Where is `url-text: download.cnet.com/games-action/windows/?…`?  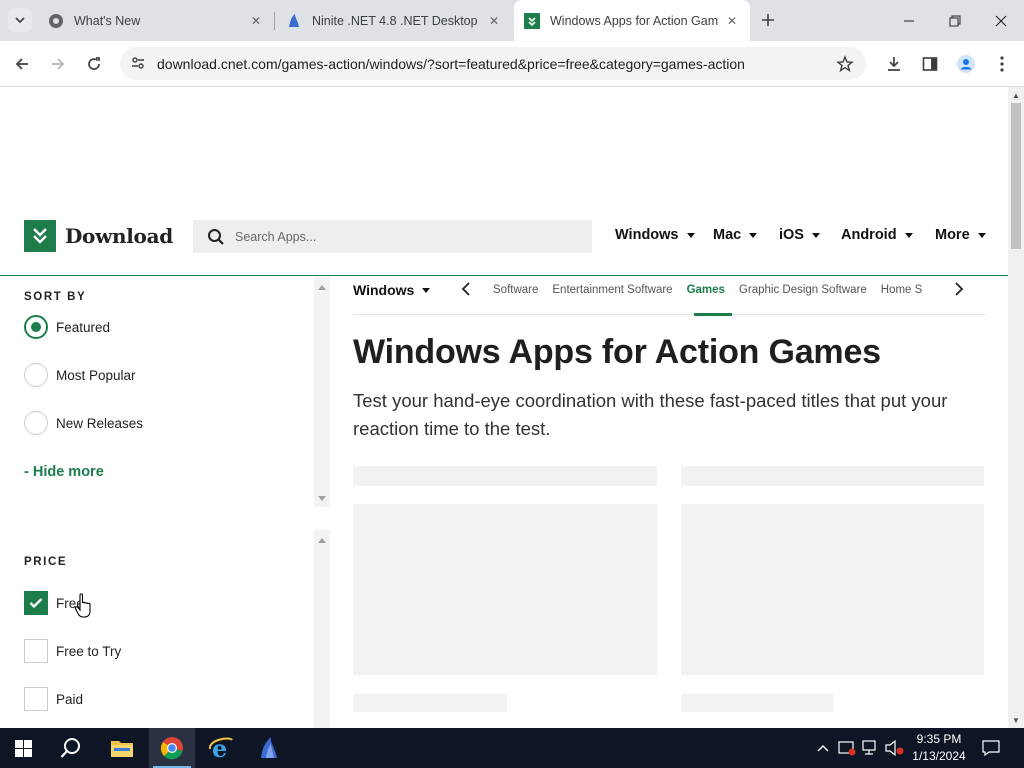 url-text: download.cnet.com/games-action/windows/?… is located at coordinates (451, 64).